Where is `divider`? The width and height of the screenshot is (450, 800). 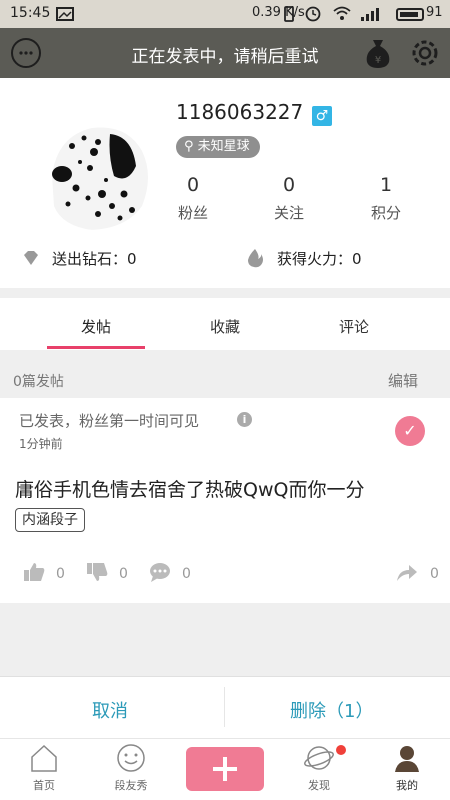 divider is located at coordinates (224, 707).